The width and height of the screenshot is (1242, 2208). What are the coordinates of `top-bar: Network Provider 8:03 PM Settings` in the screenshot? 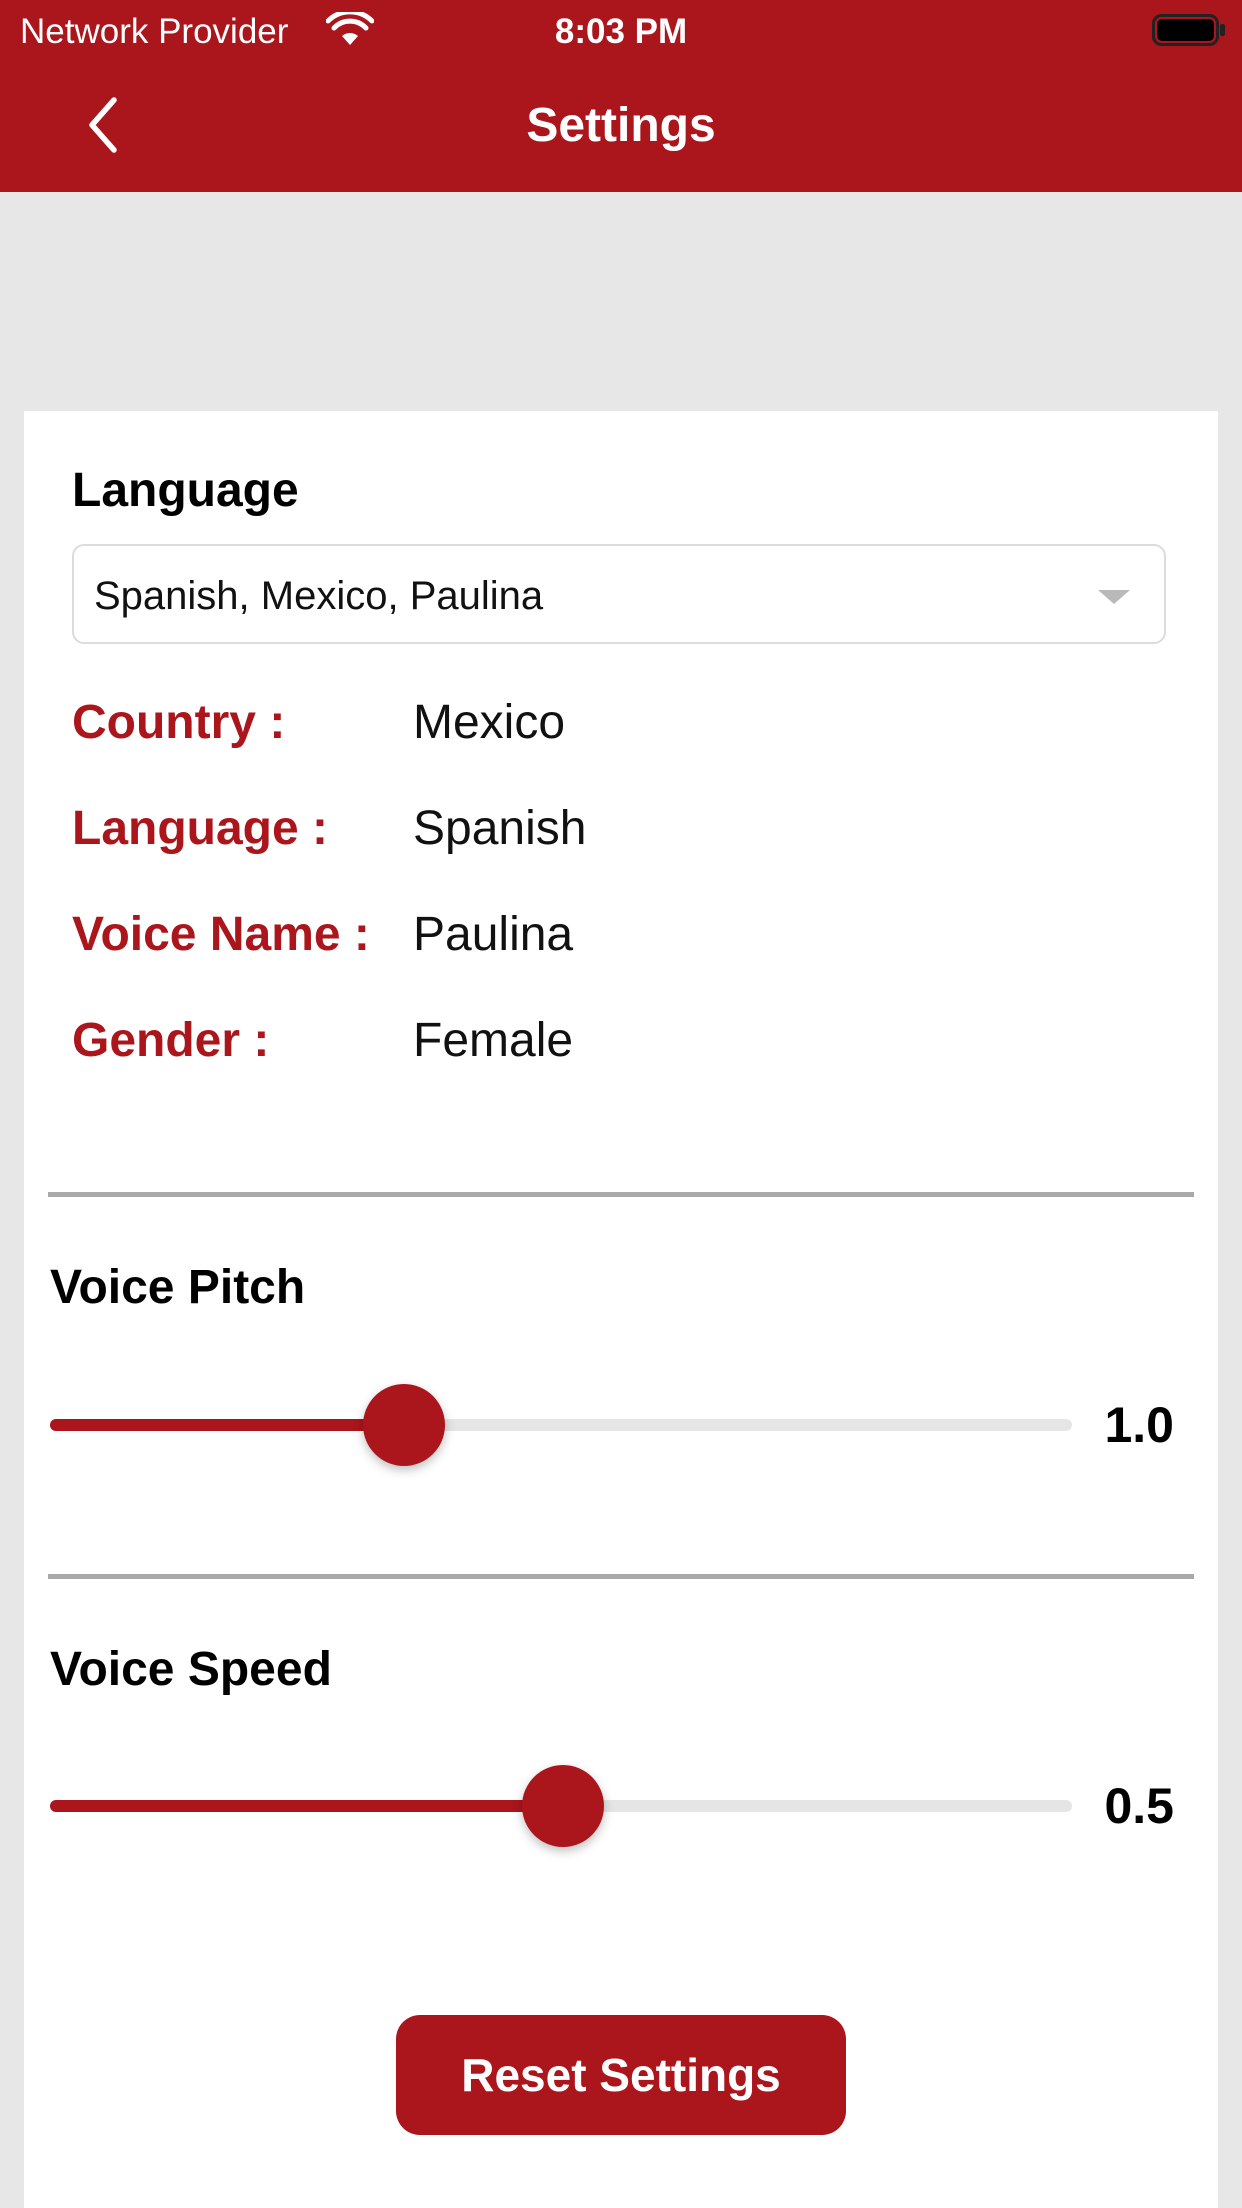 It's located at (621, 96).